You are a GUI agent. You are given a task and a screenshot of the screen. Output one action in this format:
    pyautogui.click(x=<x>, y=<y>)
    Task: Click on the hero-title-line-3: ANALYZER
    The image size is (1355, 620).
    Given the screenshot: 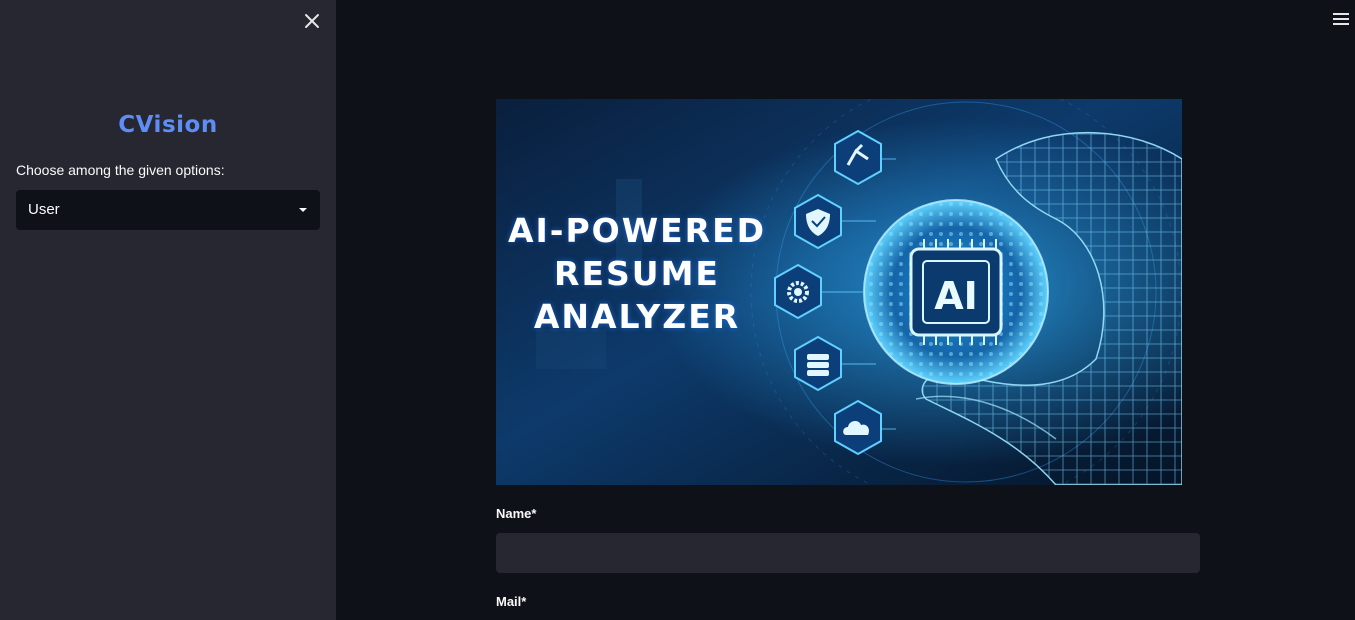 What is the action you would take?
    pyautogui.click(x=637, y=316)
    